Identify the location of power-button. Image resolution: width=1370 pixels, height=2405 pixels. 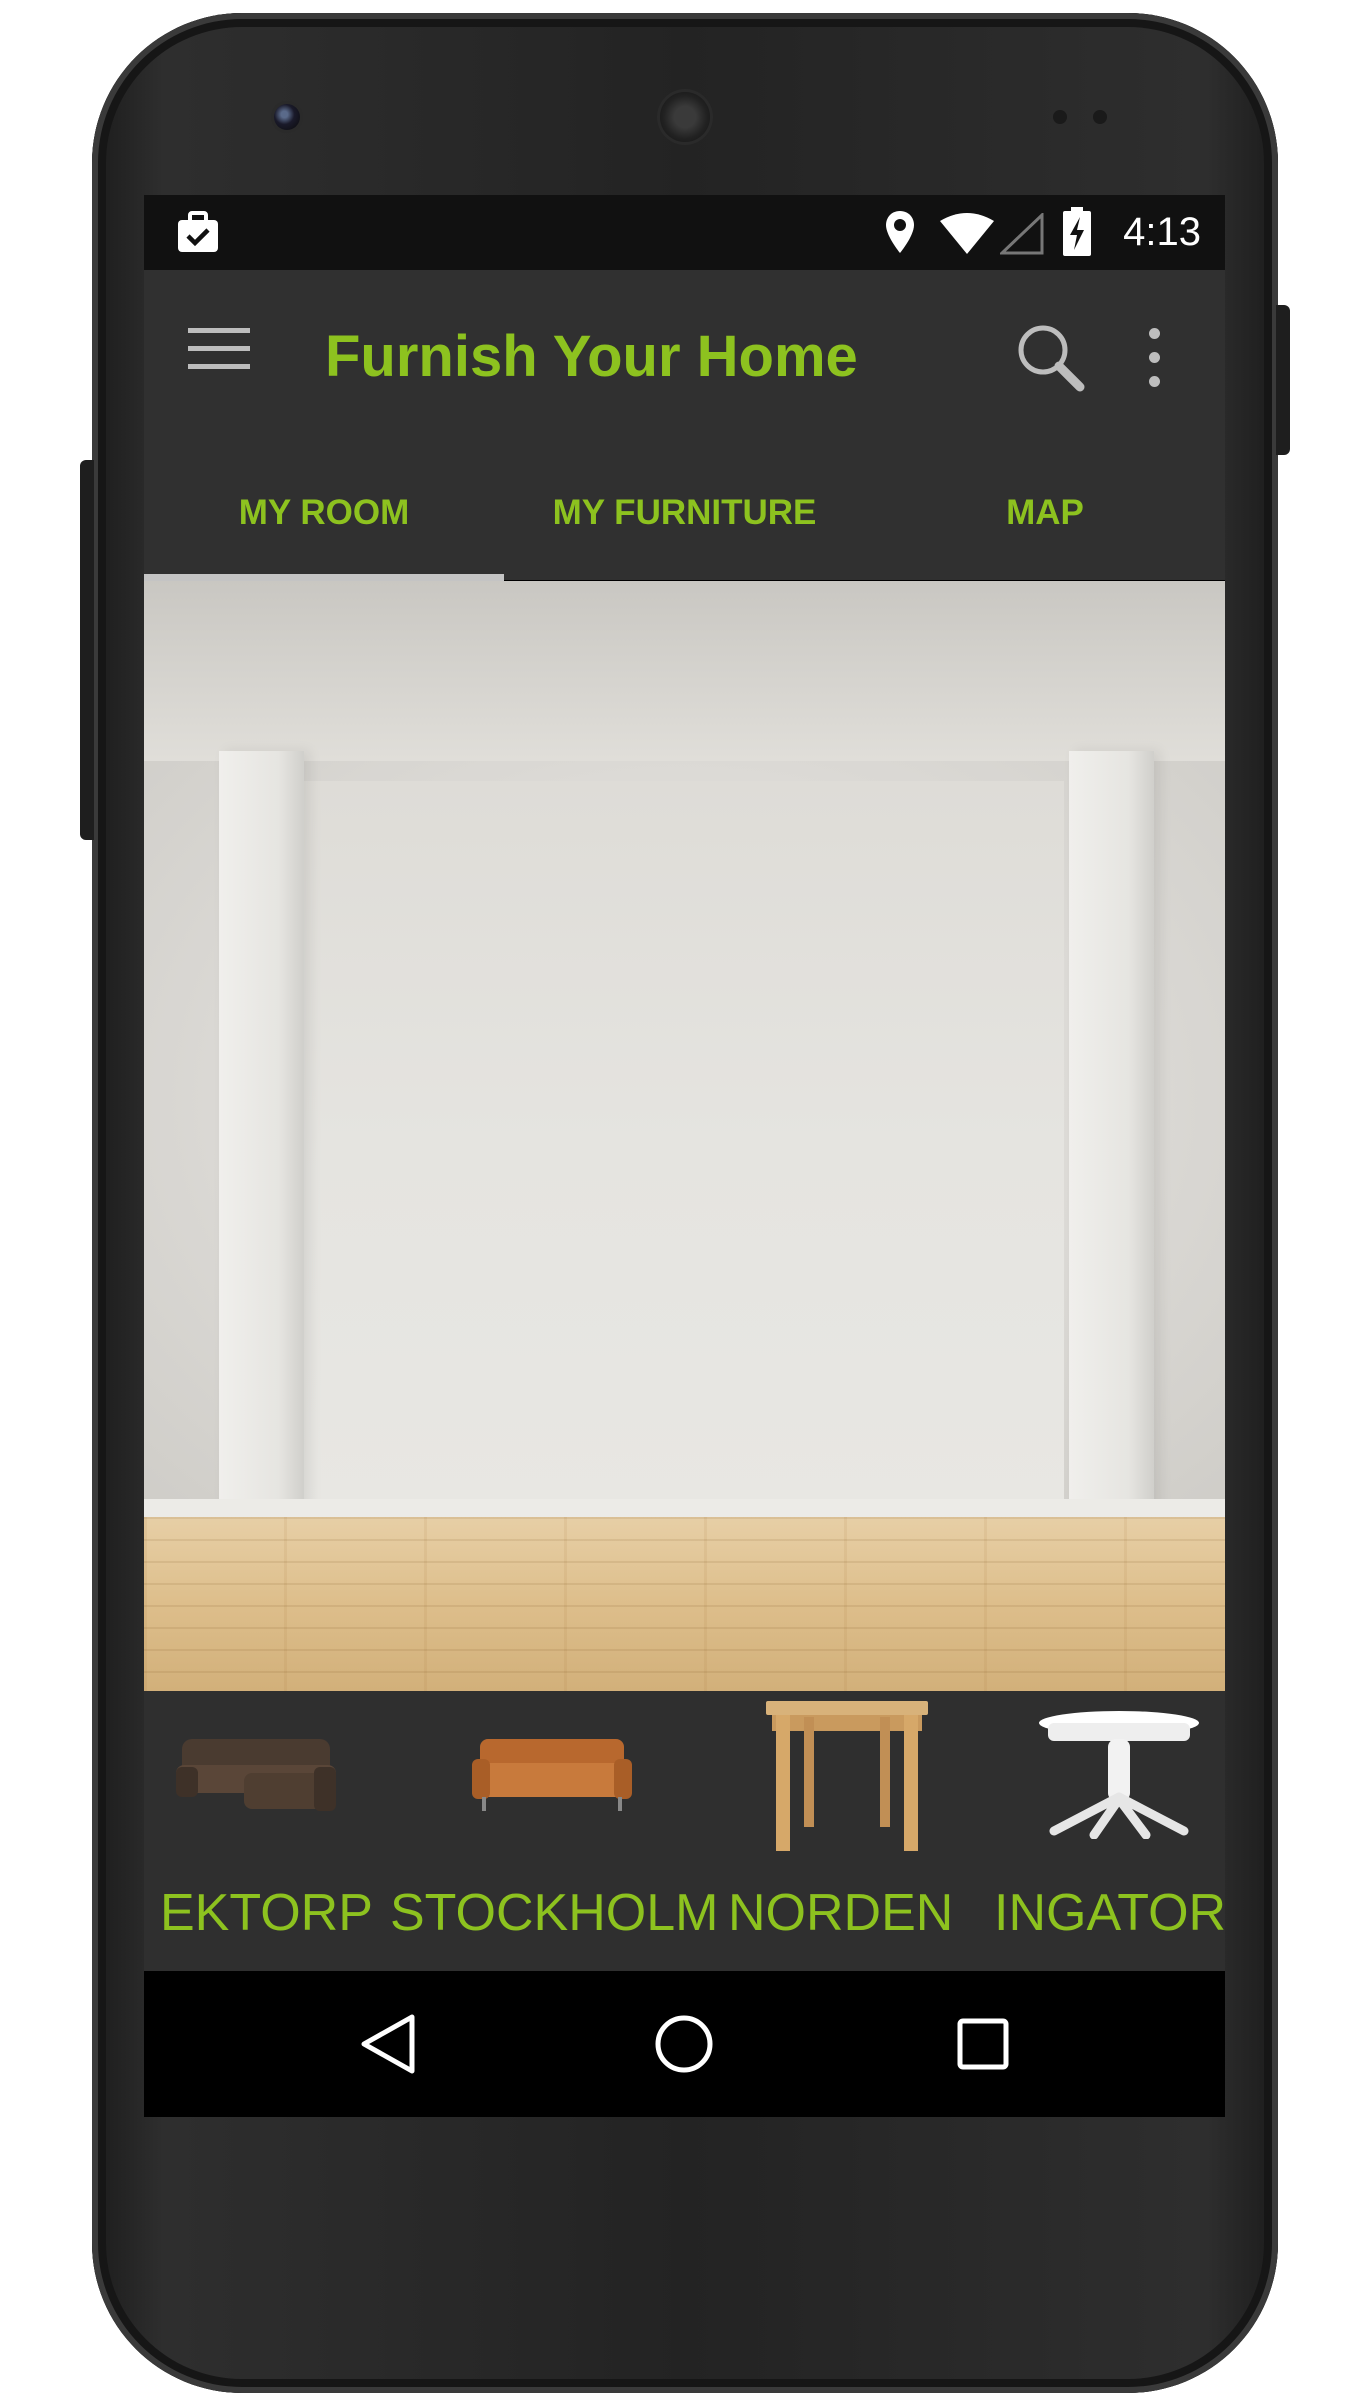
(1283, 380).